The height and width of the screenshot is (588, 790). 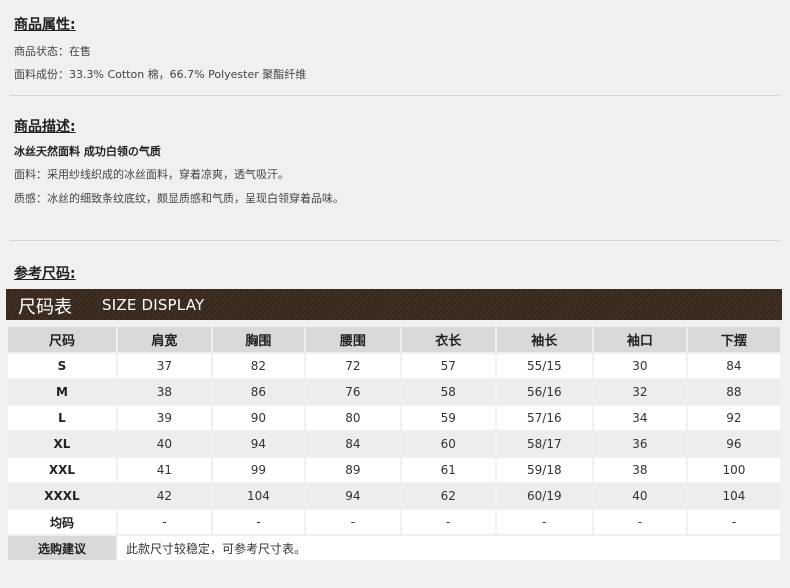 What do you see at coordinates (45, 25) in the screenshot?
I see `product-attributes-title: 商品属性:` at bounding box center [45, 25].